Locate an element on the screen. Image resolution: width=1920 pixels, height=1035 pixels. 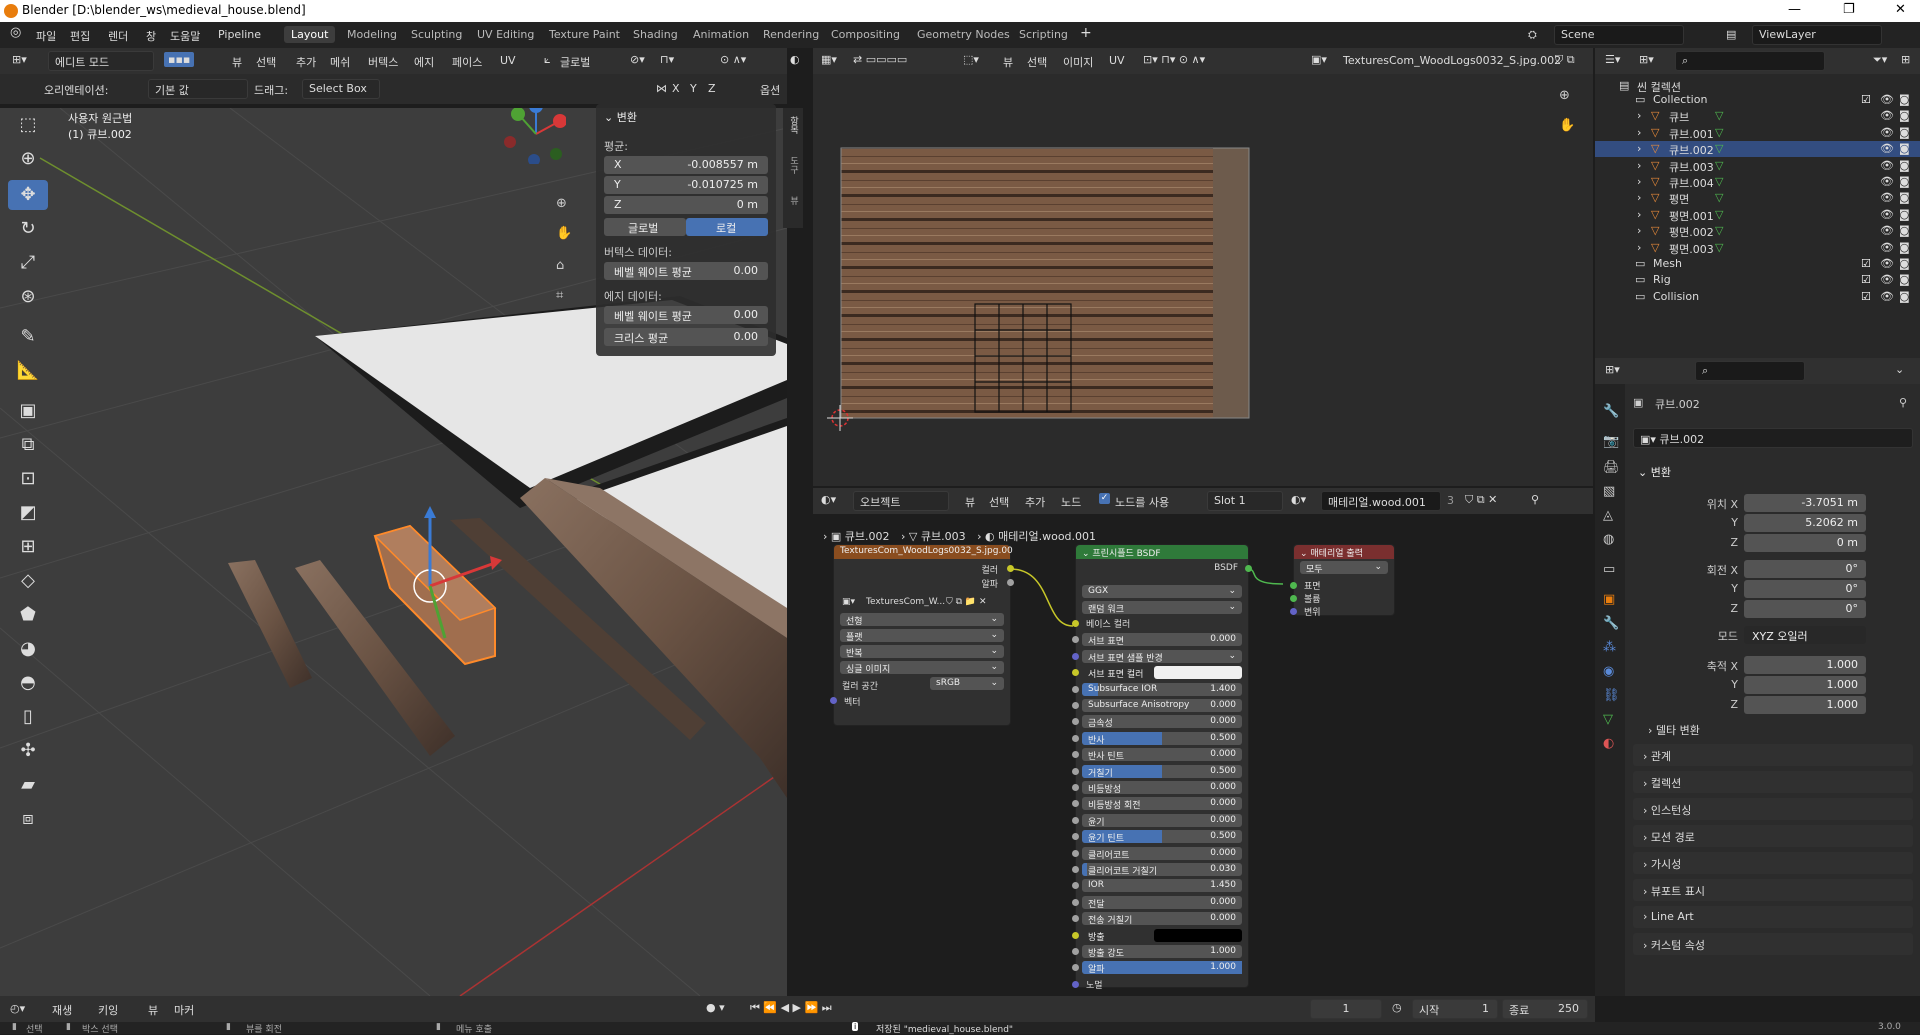
properties-search-input: ⌕ is located at coordinates (1750, 371).